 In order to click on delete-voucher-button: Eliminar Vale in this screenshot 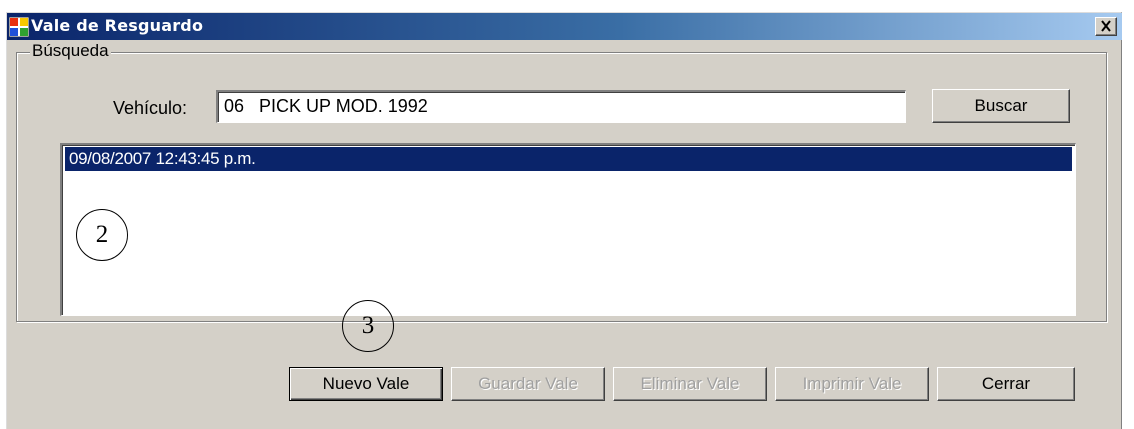, I will do `click(690, 384)`.